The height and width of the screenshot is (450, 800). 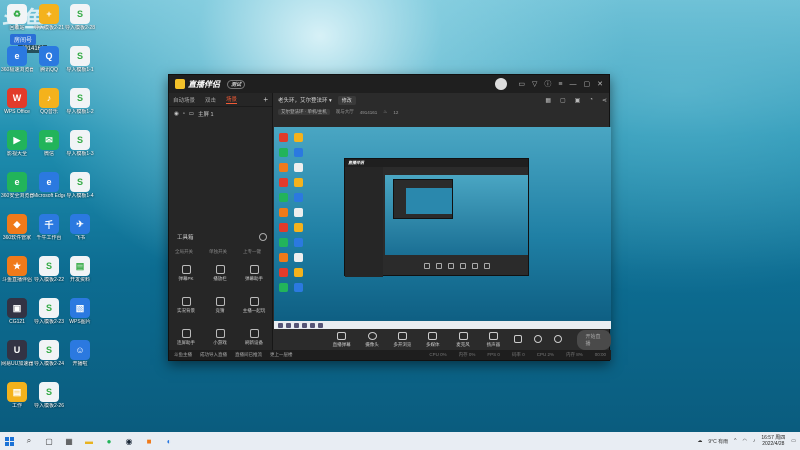 What do you see at coordinates (744, 441) in the screenshot?
I see `network-icon: ◠` at bounding box center [744, 441].